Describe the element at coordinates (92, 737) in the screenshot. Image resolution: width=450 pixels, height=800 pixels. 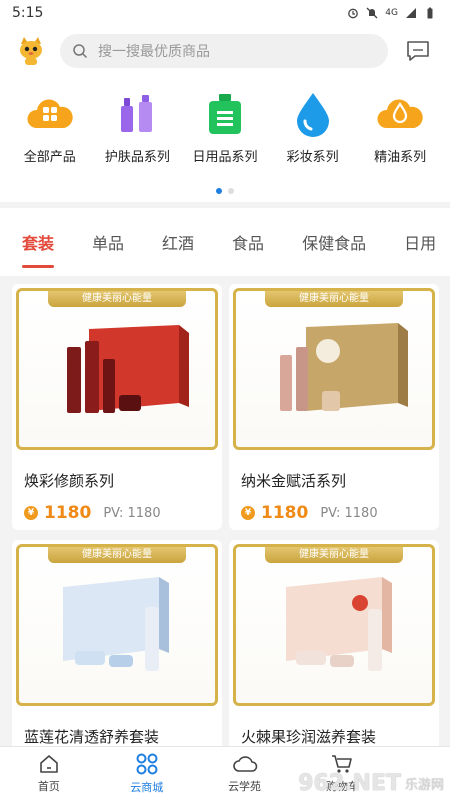
I see `product-title: 蓝莲花清透舒养套装` at that location.